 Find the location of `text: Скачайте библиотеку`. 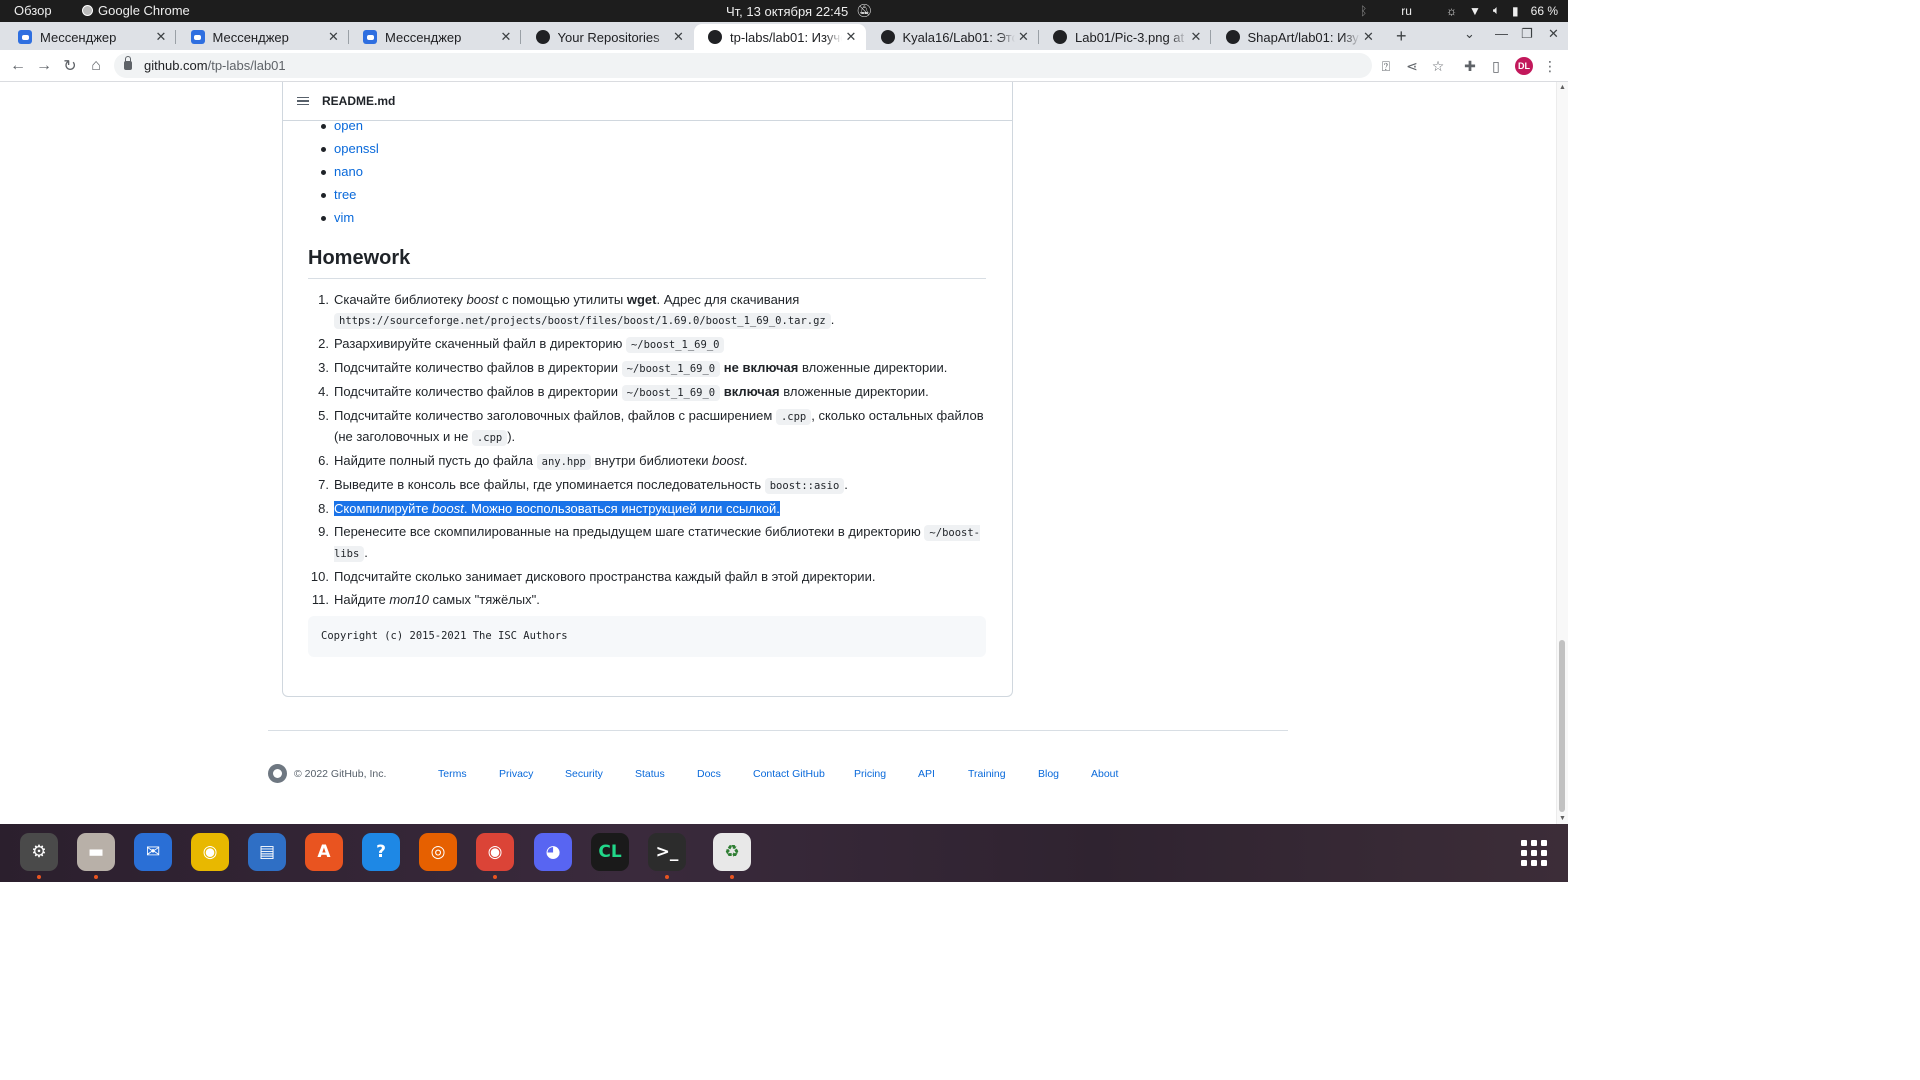

text: Скачайте библиотеку is located at coordinates (400, 299).